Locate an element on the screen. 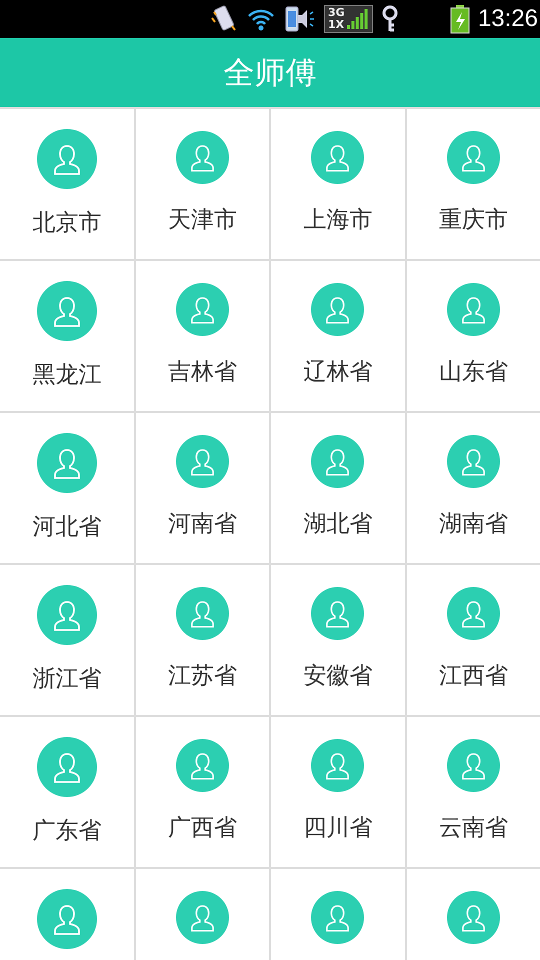 Image resolution: width=540 pixels, height=960 pixels. region-label: 天津市 is located at coordinates (202, 220).